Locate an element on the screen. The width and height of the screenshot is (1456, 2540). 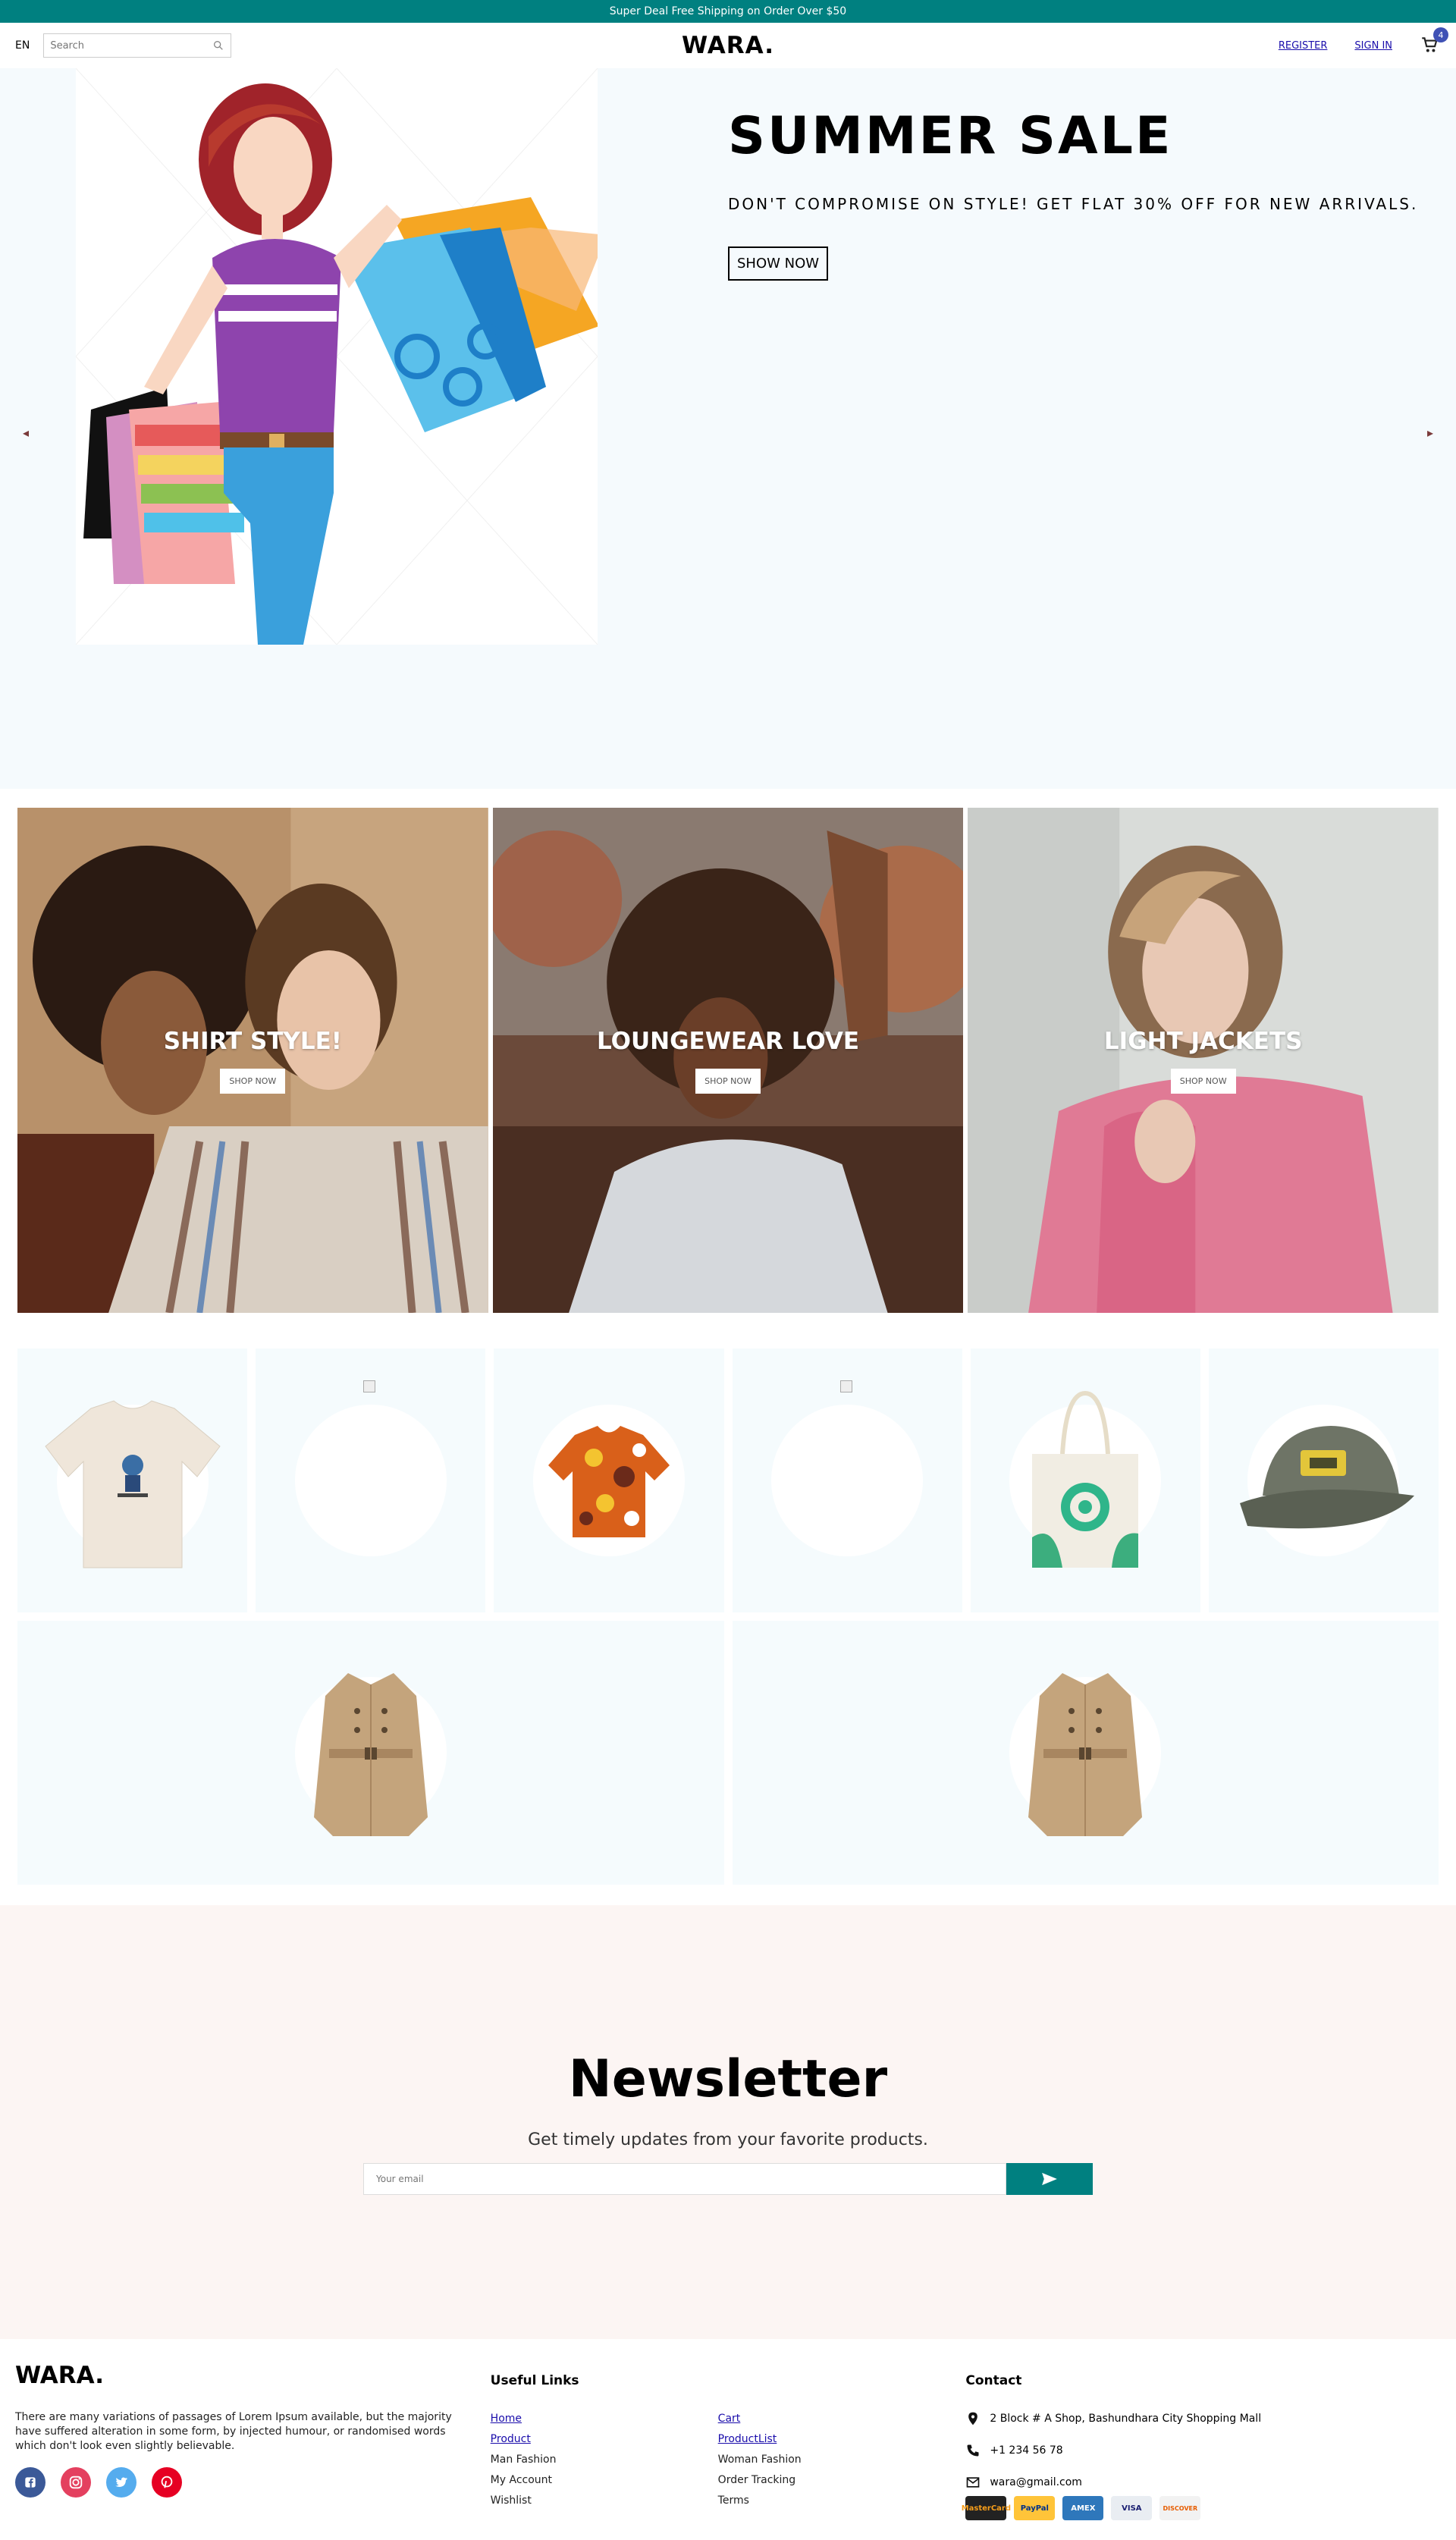
category-title: LIGHT JACKETS is located at coordinates (1203, 1041).